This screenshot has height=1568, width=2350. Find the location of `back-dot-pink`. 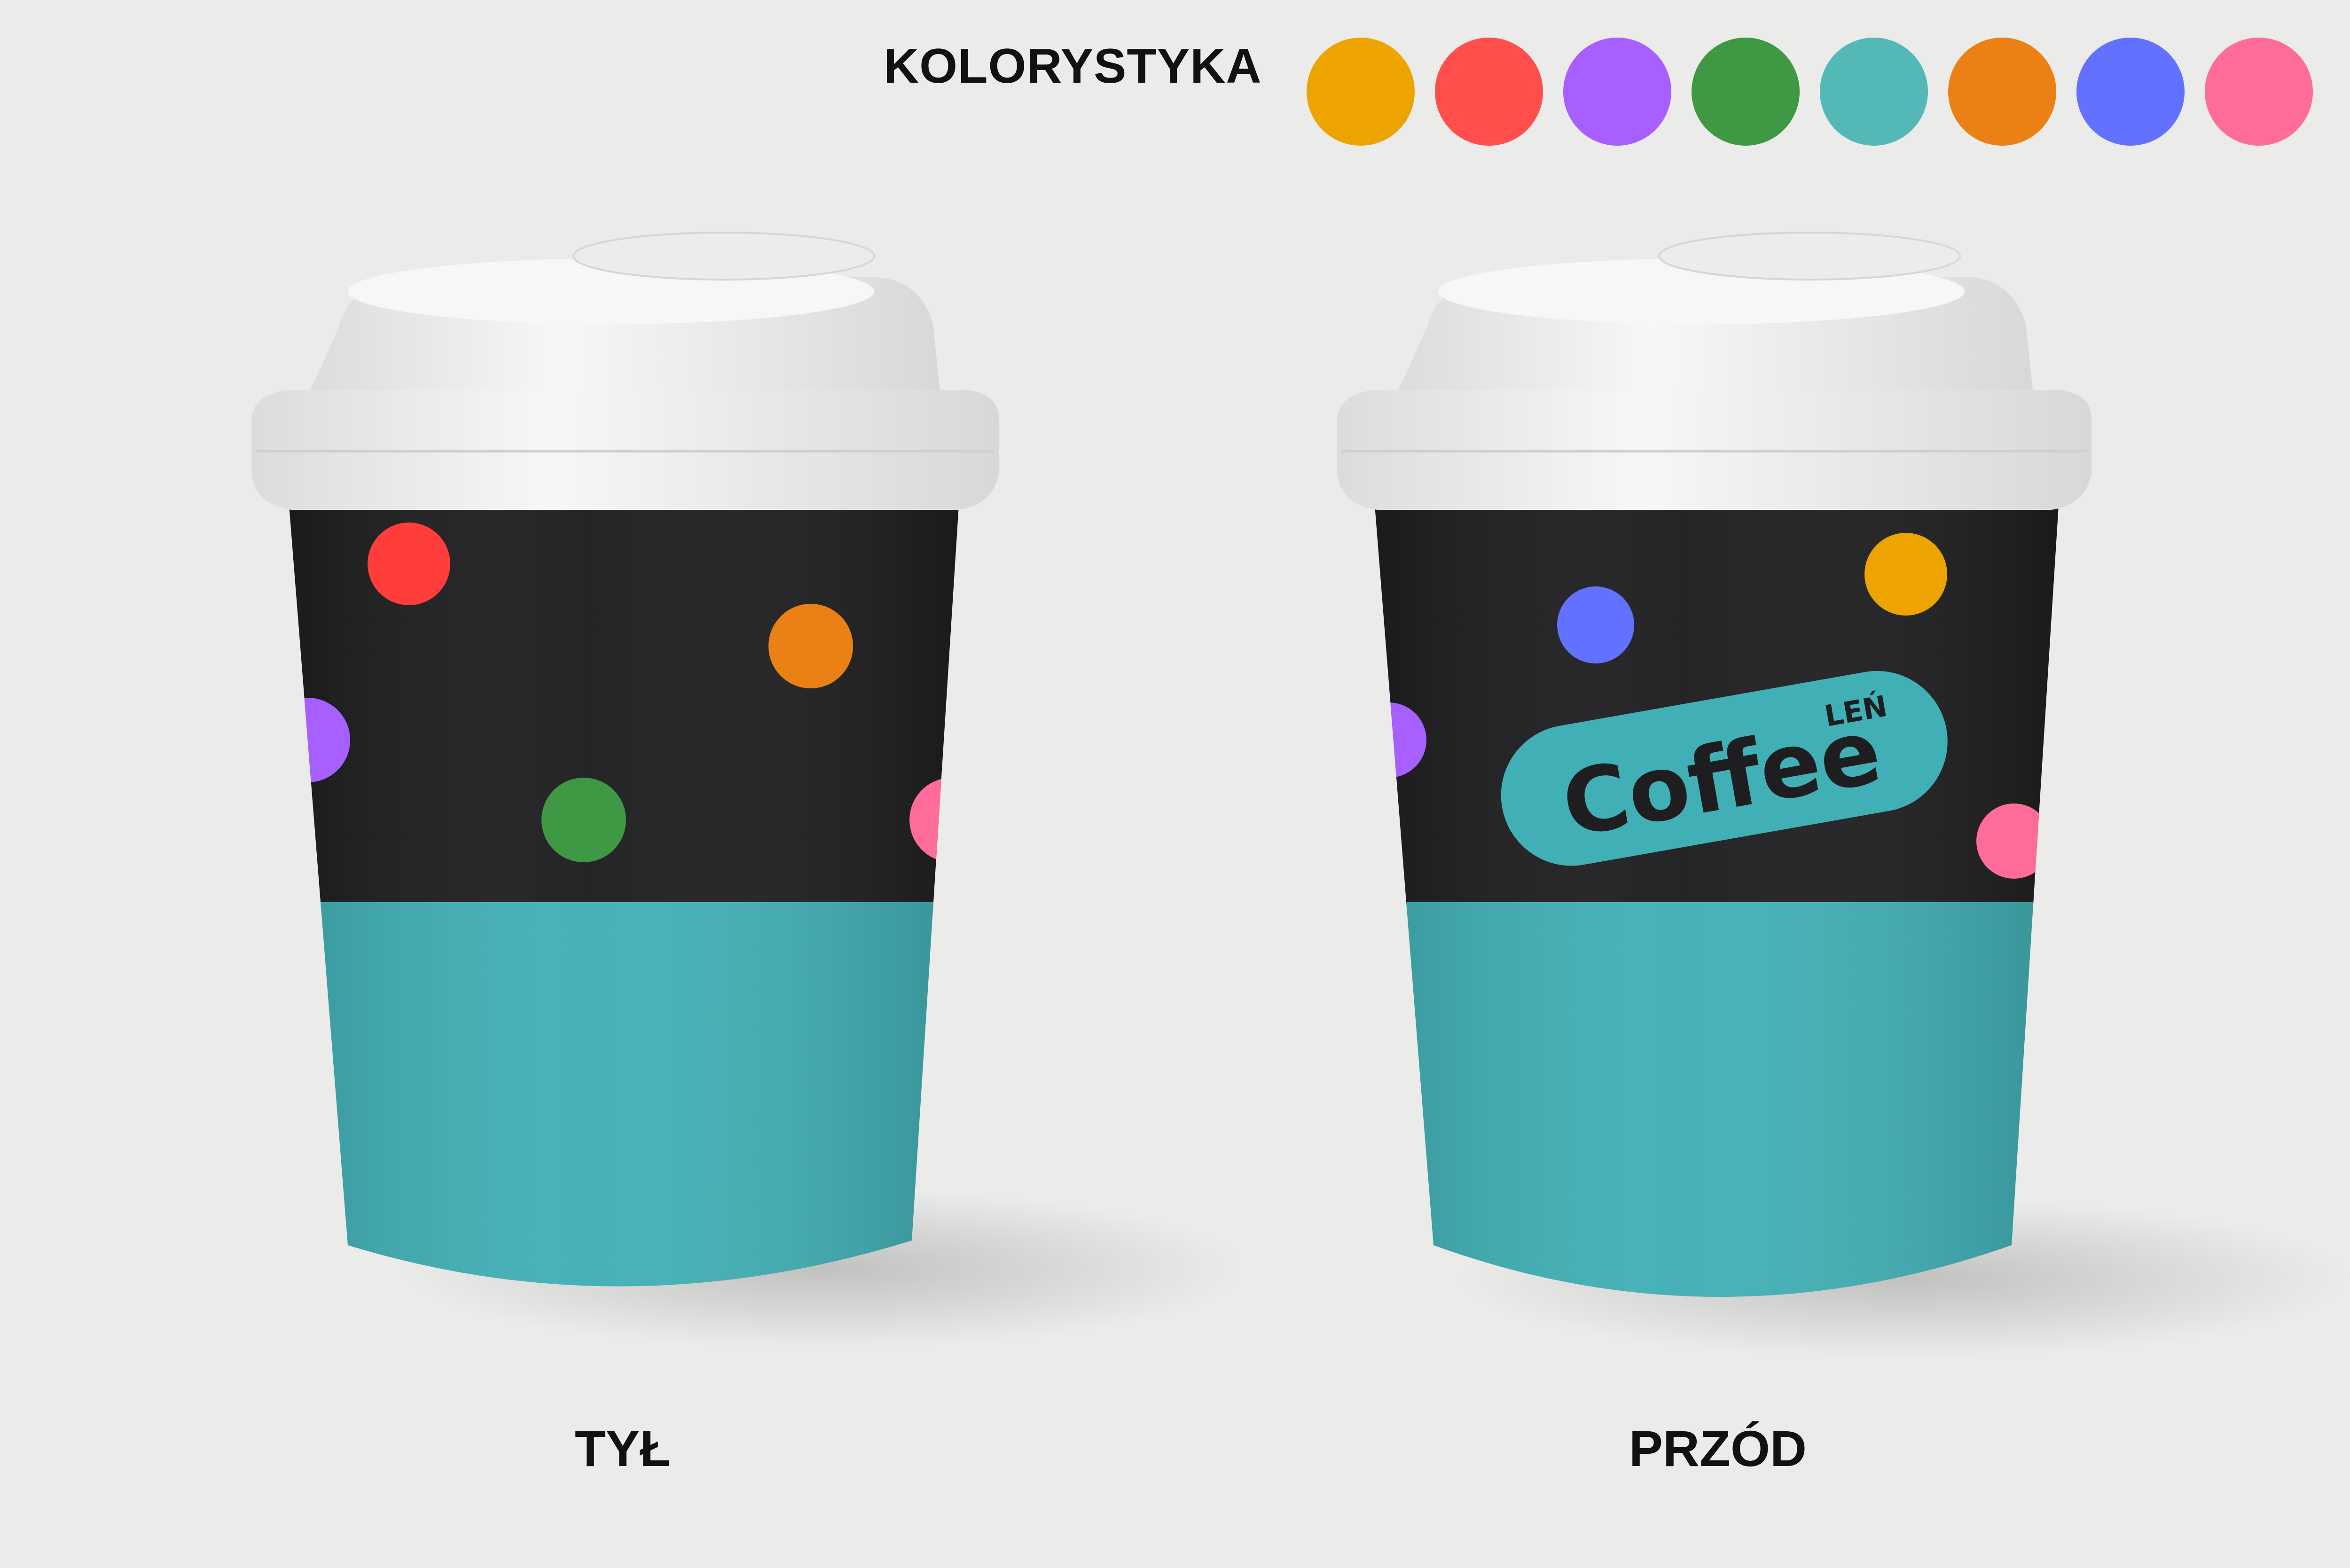

back-dot-pink is located at coordinates (934, 820).